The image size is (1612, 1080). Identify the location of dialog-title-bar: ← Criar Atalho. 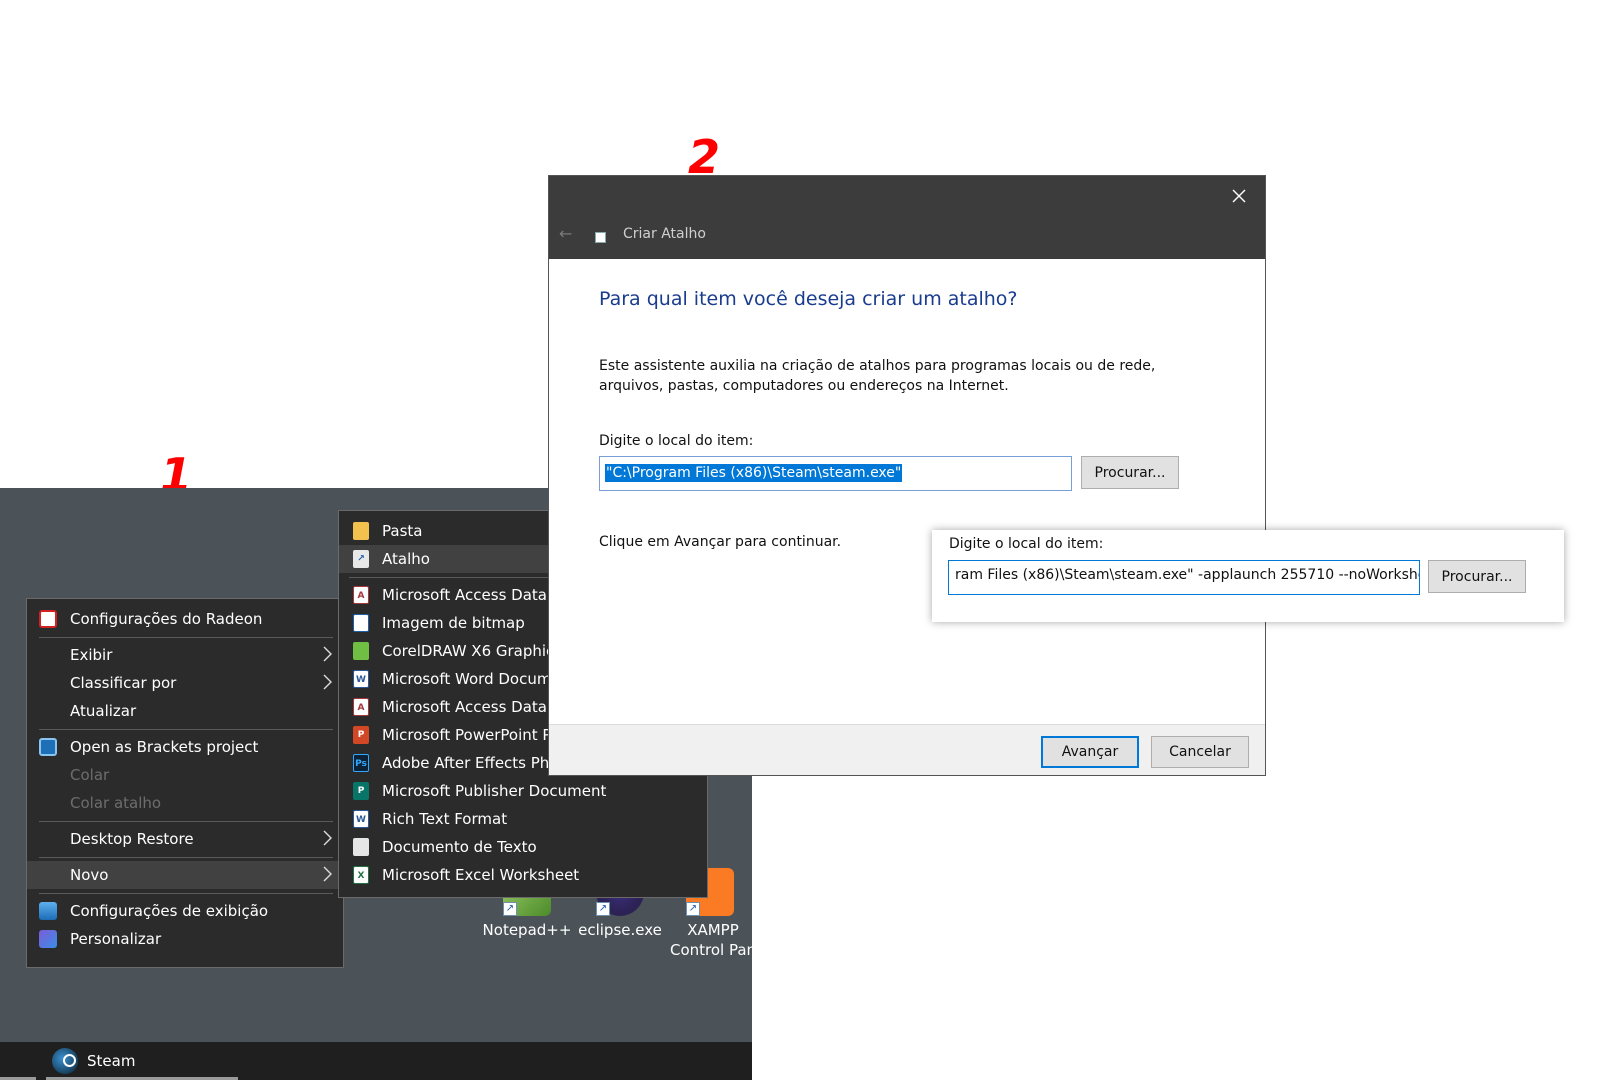
(907, 217).